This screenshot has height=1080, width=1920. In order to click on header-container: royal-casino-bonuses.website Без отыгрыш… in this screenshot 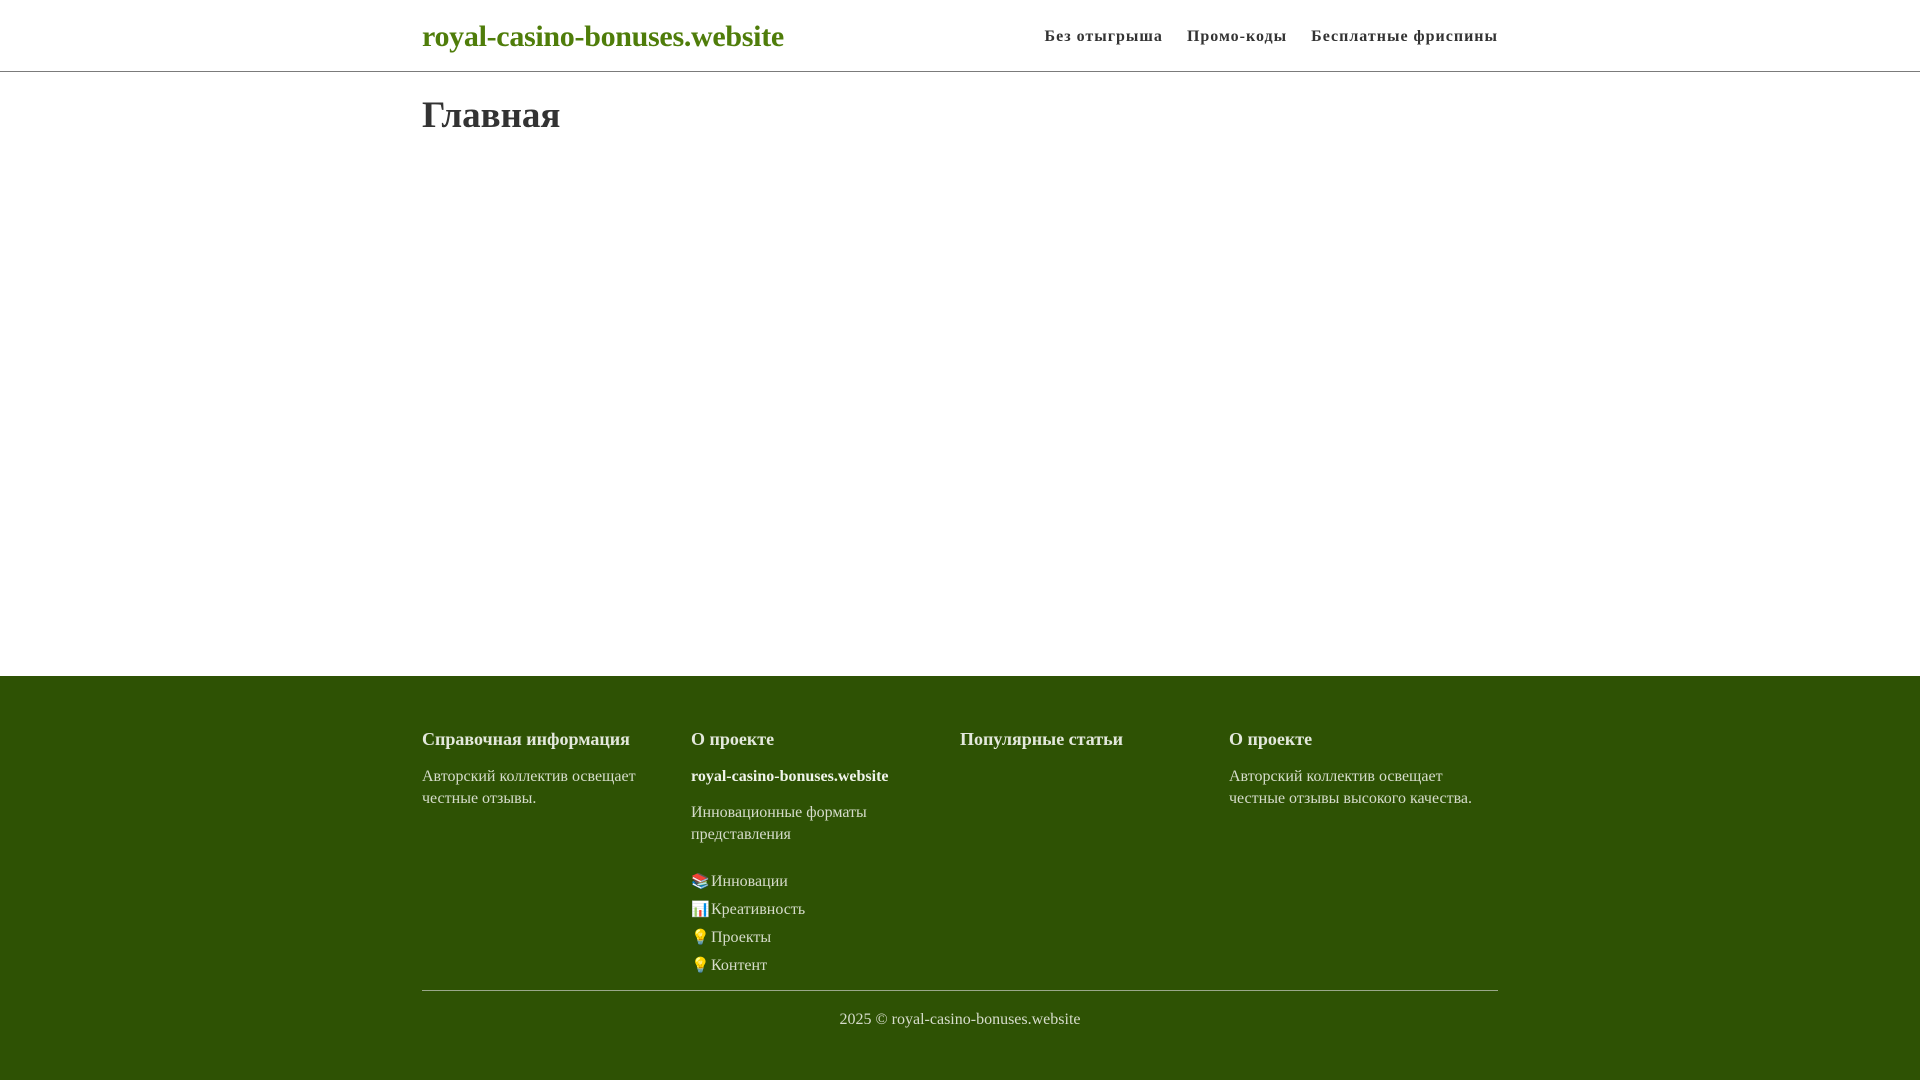, I will do `click(960, 36)`.